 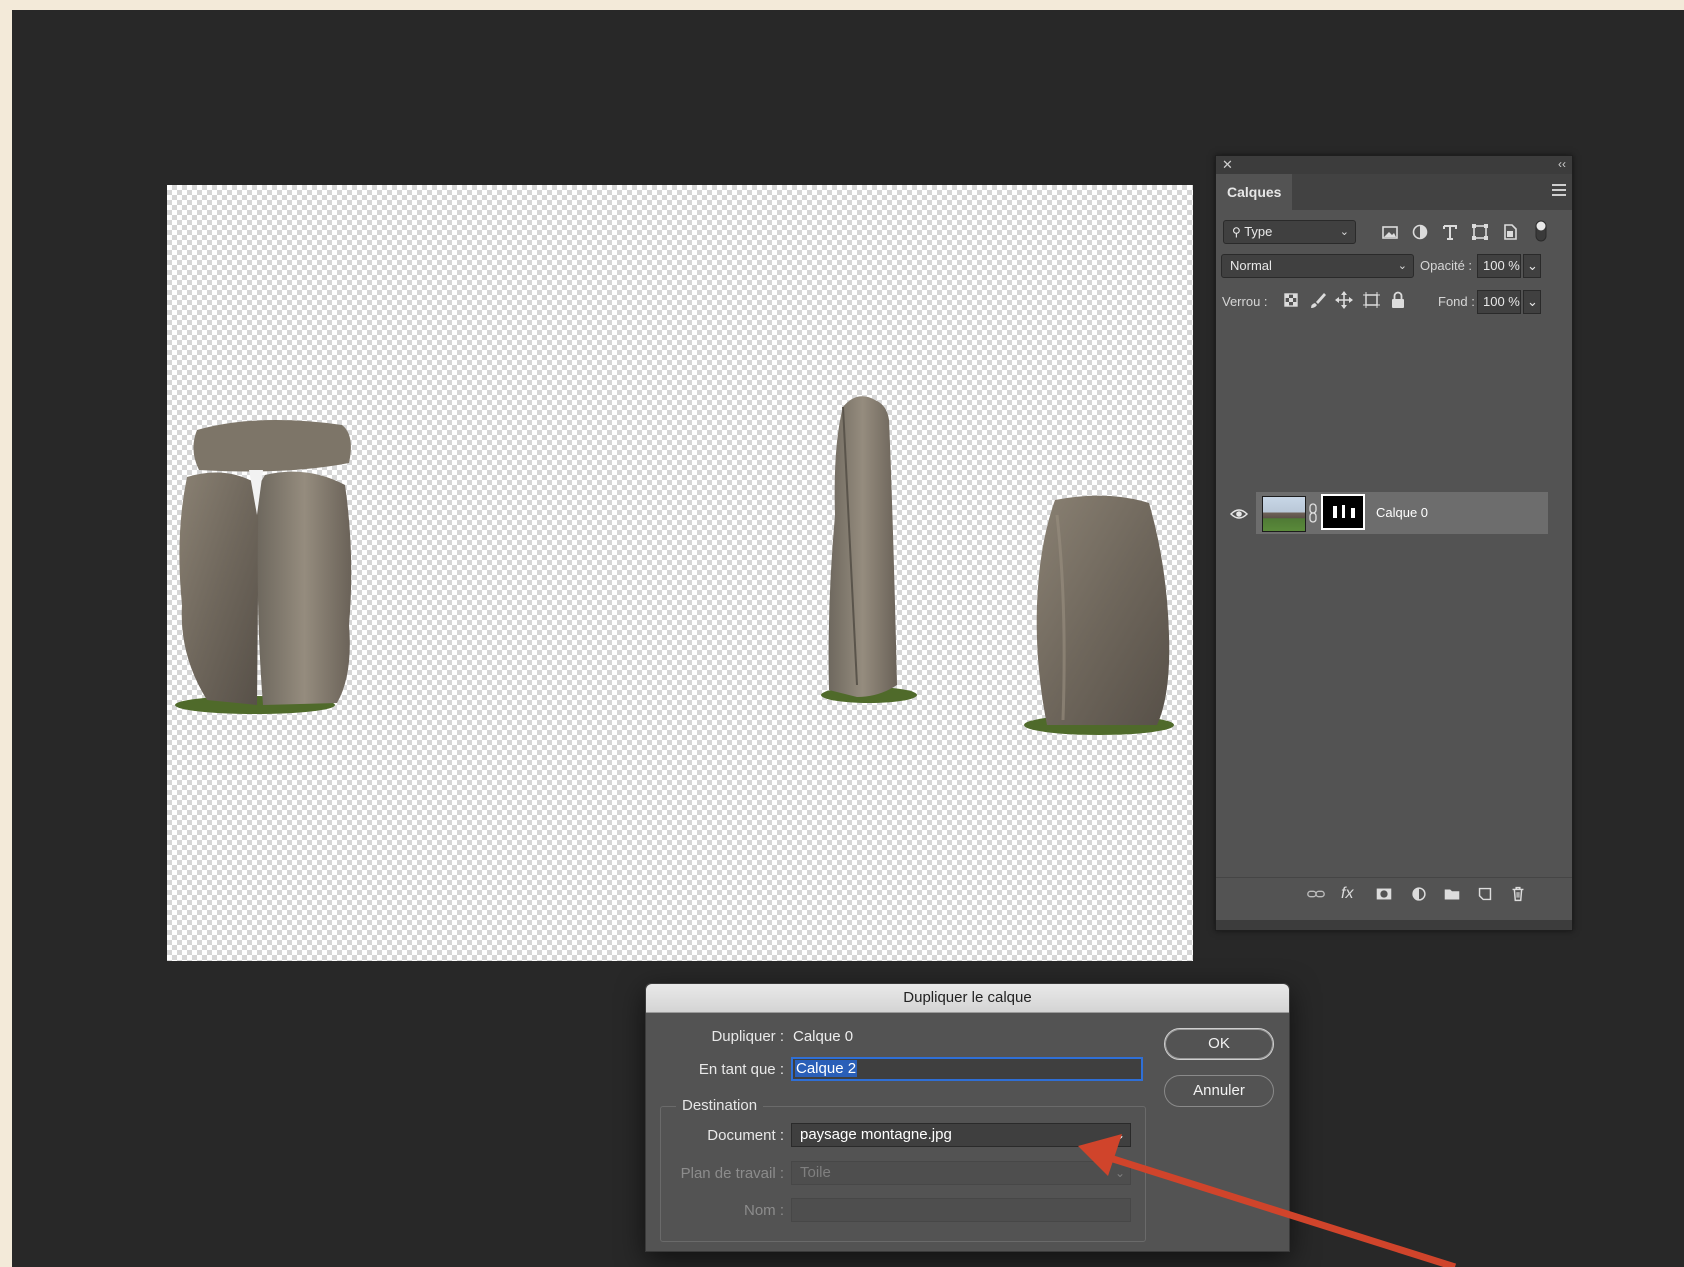 I want to click on filter-toggle-switch, so click(x=1541, y=231).